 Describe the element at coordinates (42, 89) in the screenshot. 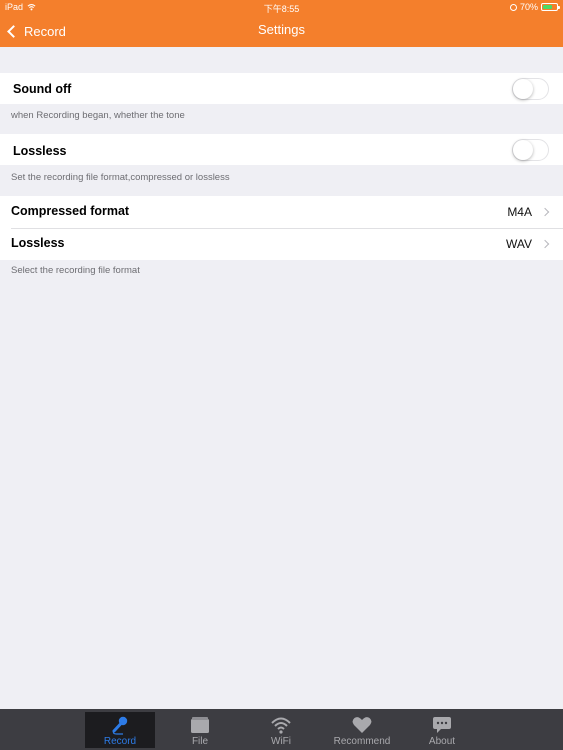

I see `sound-off-label: Sound off` at that location.